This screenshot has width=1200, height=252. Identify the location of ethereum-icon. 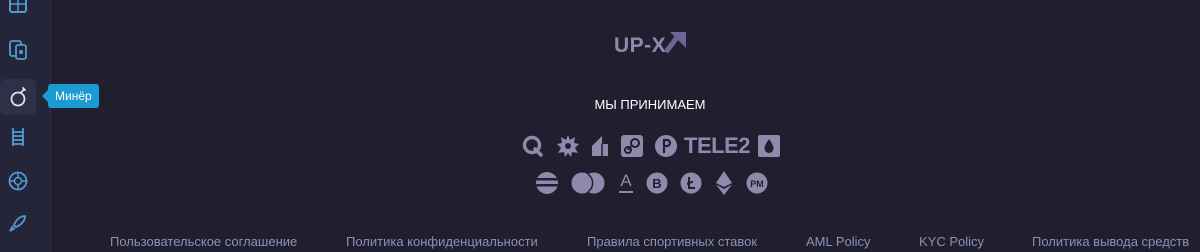
(724, 183).